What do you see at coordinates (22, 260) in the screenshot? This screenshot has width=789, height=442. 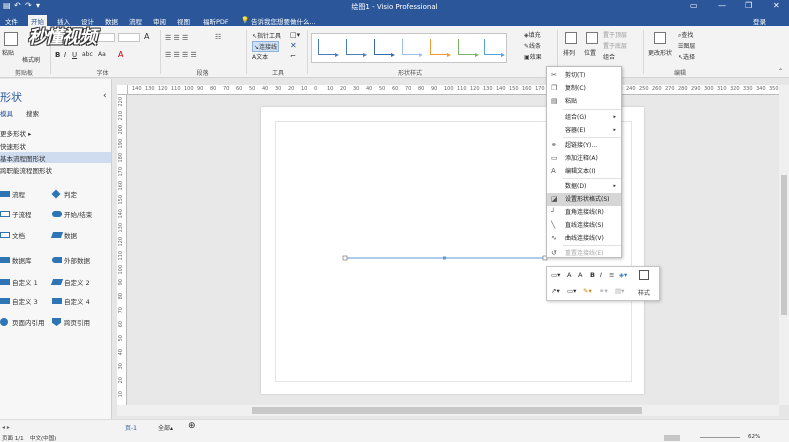 I see `shape-database: 数据库` at bounding box center [22, 260].